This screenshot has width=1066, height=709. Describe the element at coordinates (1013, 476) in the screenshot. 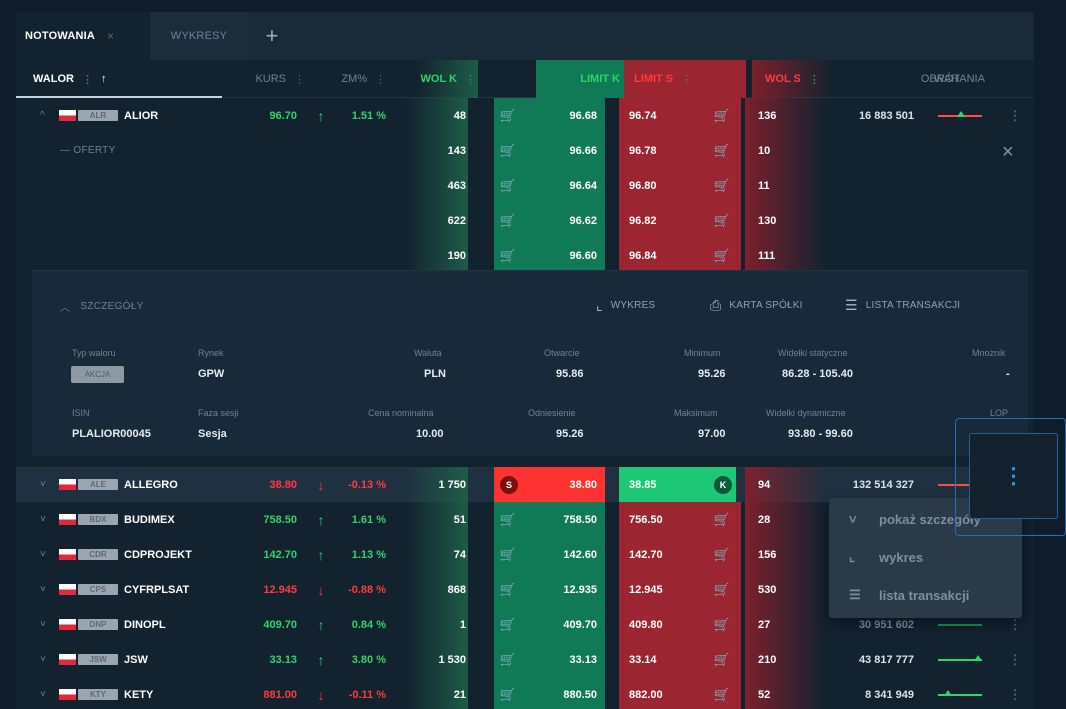

I see `more-options-button: ⋮` at that location.